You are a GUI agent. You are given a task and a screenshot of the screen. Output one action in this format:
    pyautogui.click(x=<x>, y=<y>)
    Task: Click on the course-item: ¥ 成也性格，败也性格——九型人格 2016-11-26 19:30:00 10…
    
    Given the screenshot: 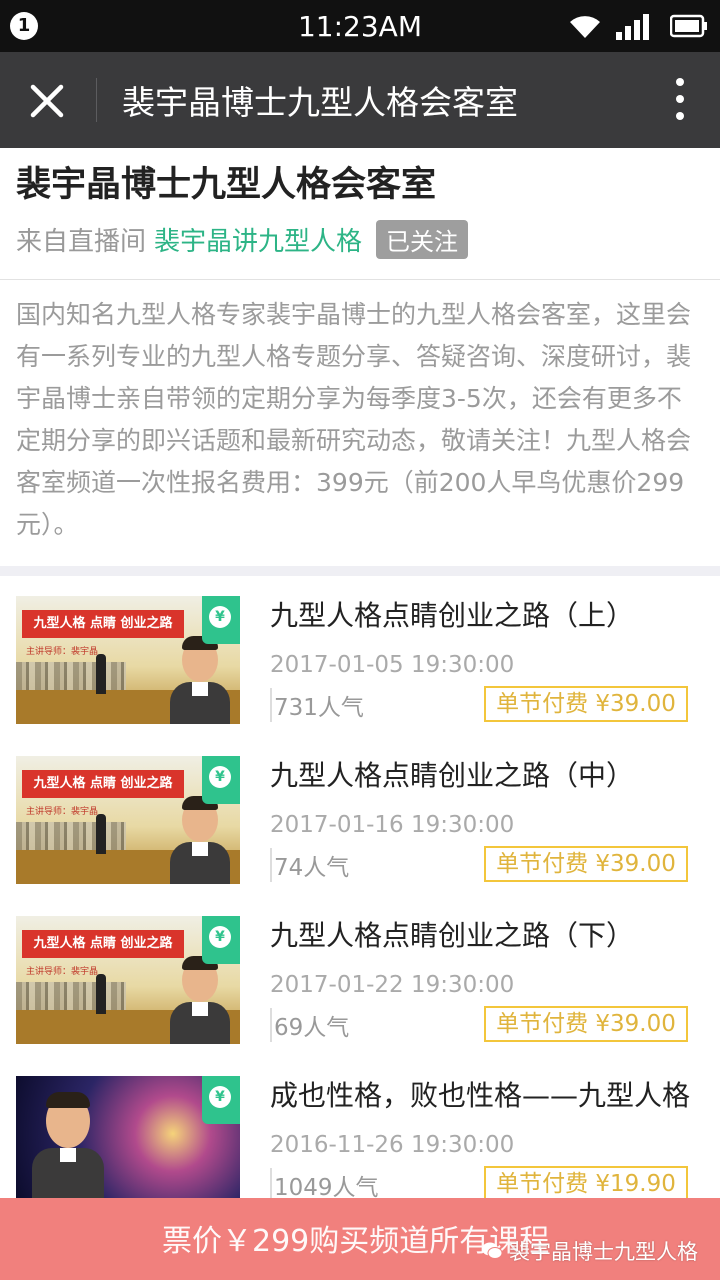 What is the action you would take?
    pyautogui.click(x=360, y=1136)
    